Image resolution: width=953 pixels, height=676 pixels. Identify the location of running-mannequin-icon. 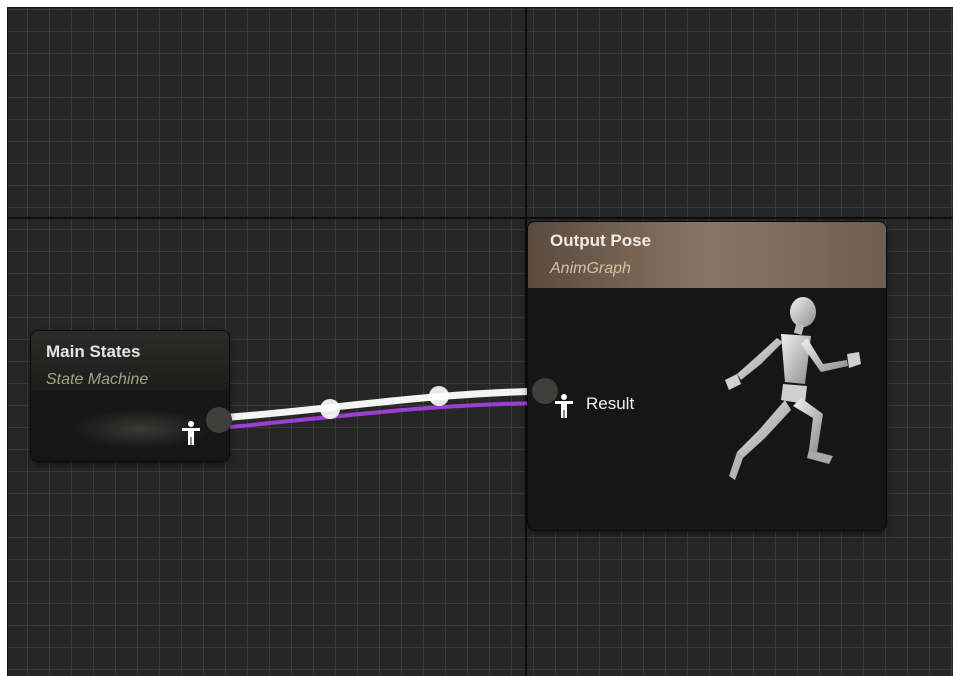
(788, 402).